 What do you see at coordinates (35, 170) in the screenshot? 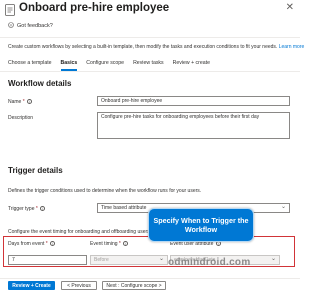
I see `trigger-details-heading: Trigger details` at bounding box center [35, 170].